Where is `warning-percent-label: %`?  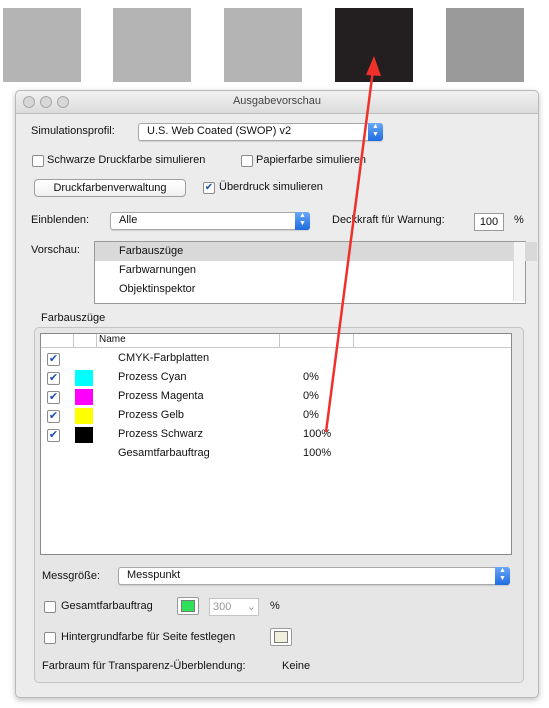 warning-percent-label: % is located at coordinates (519, 220).